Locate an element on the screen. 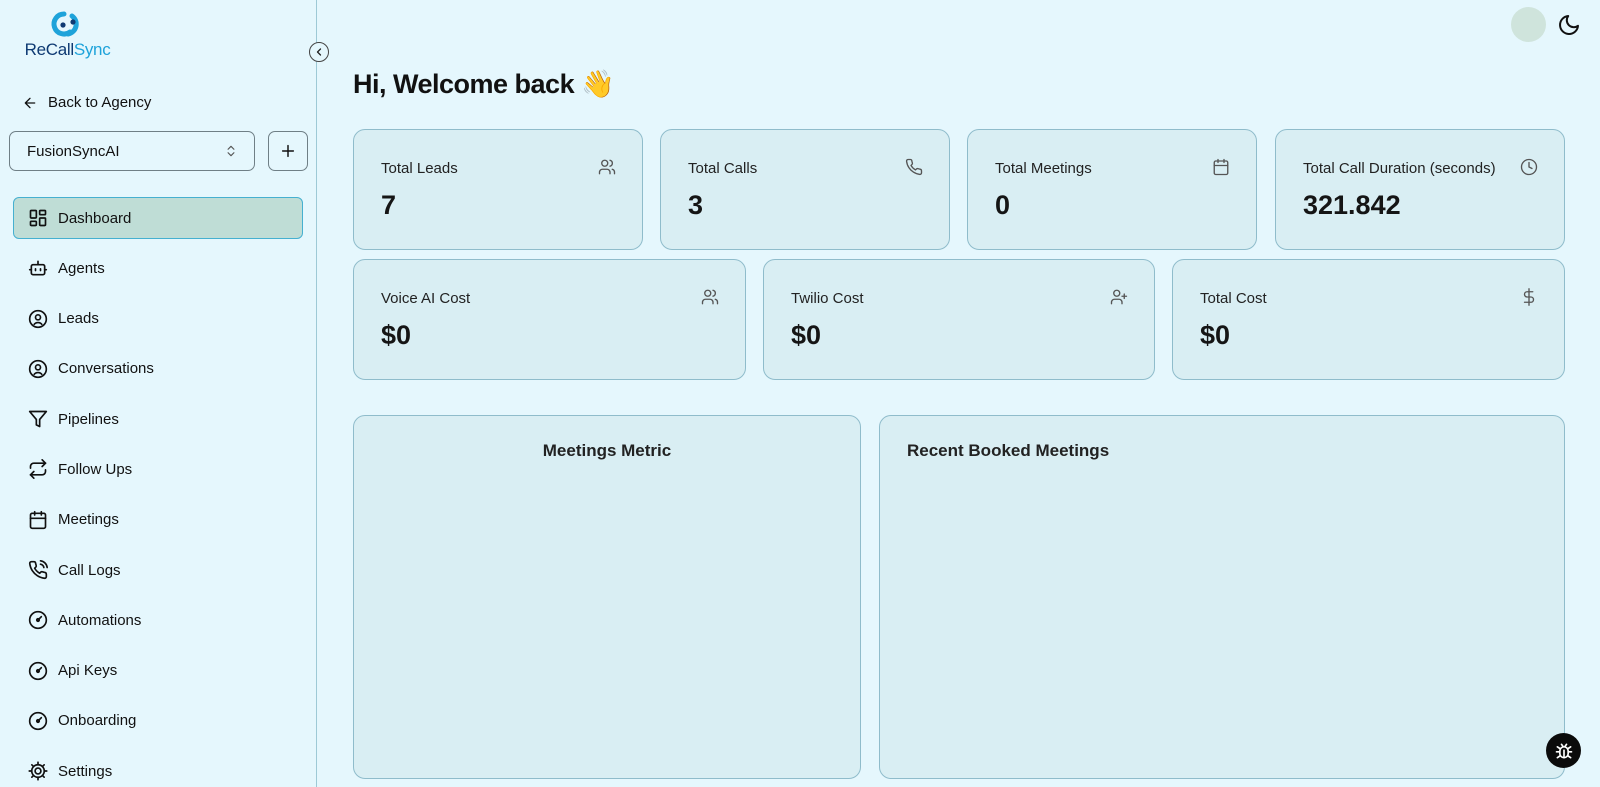 This screenshot has height=787, width=1600. repeat-icon is located at coordinates (38, 469).